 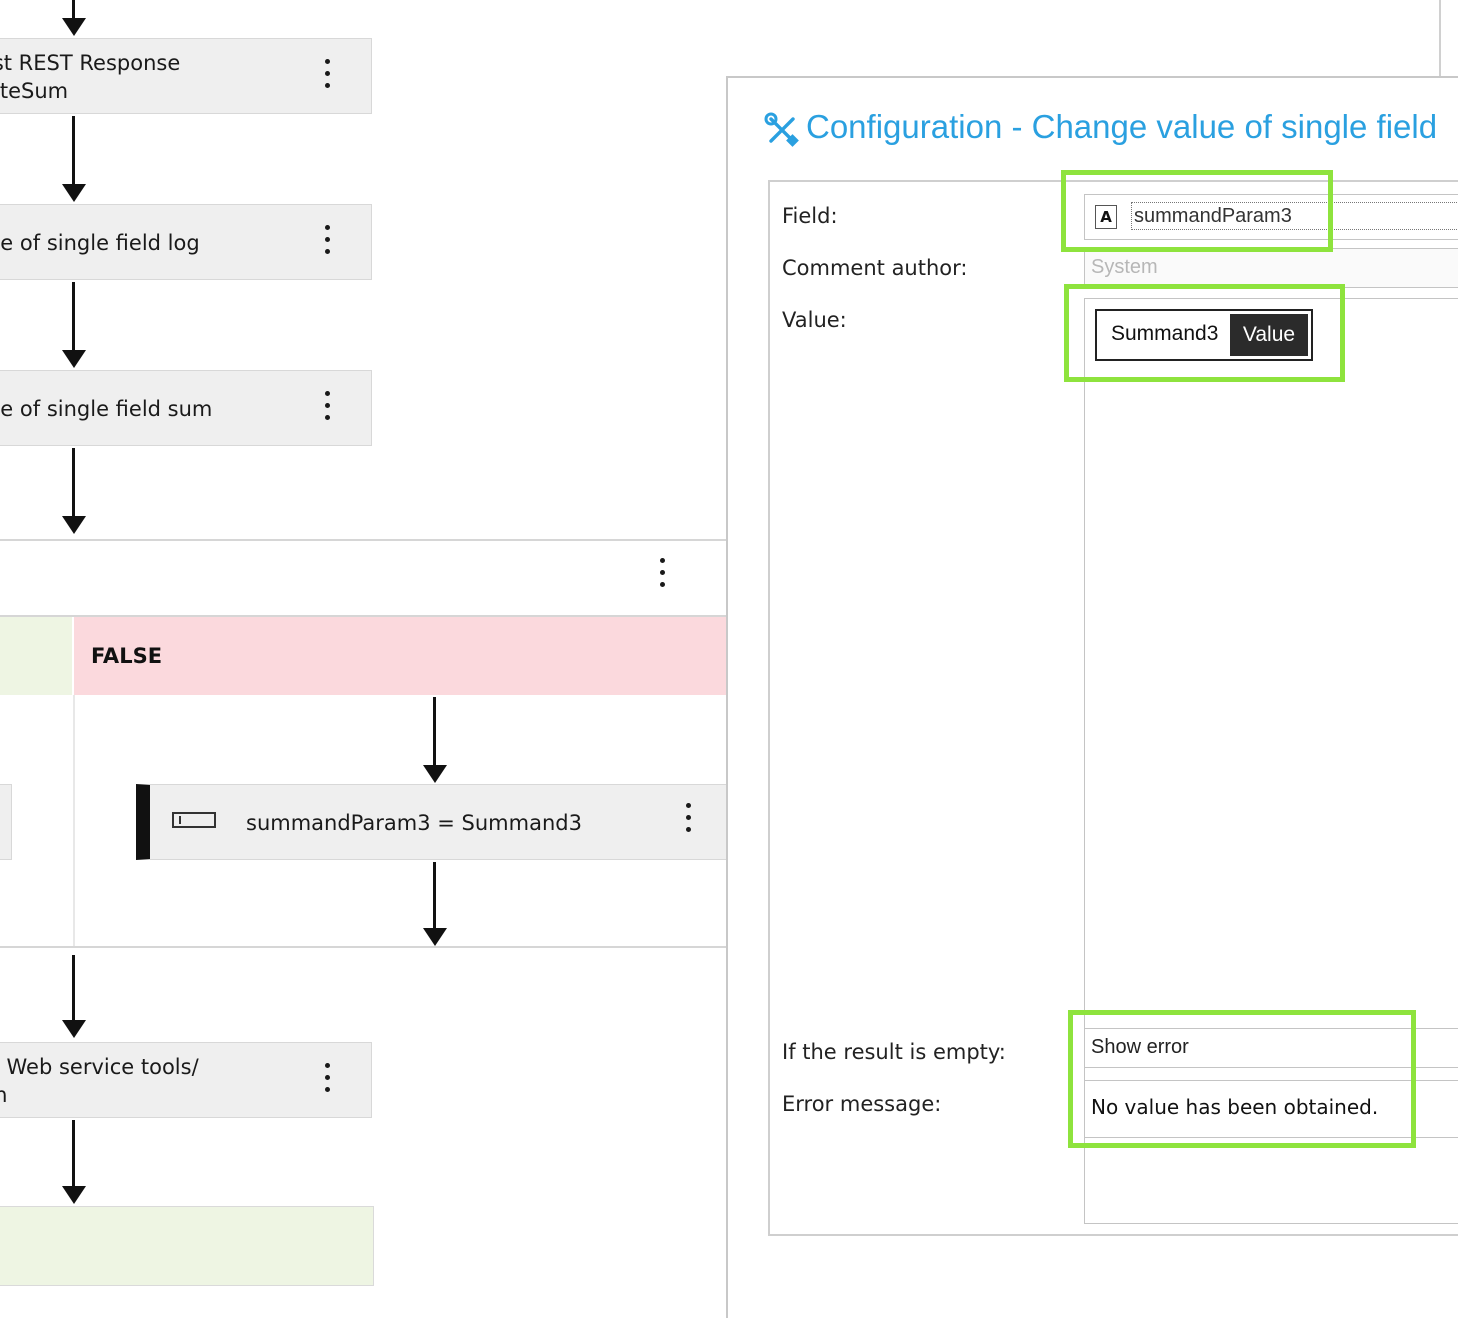 I want to click on comment-author-placeholder: System, so click(x=1124, y=267).